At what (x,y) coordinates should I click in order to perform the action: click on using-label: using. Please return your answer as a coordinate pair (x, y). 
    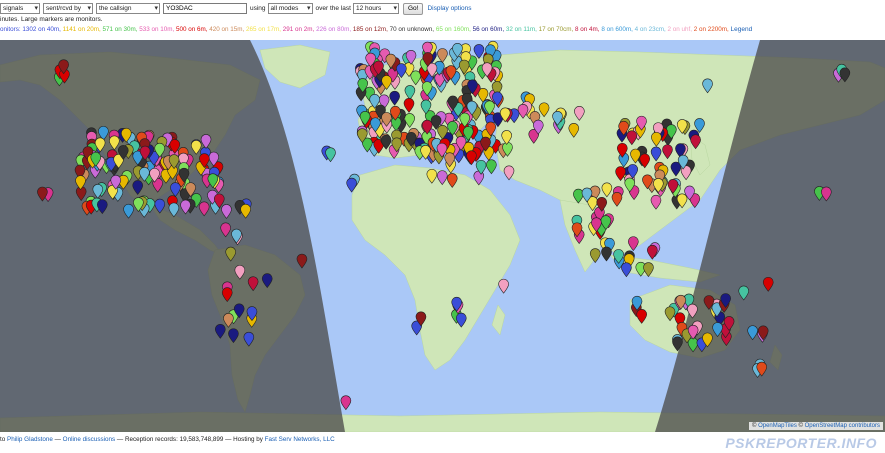
    Looking at the image, I should click on (258, 8).